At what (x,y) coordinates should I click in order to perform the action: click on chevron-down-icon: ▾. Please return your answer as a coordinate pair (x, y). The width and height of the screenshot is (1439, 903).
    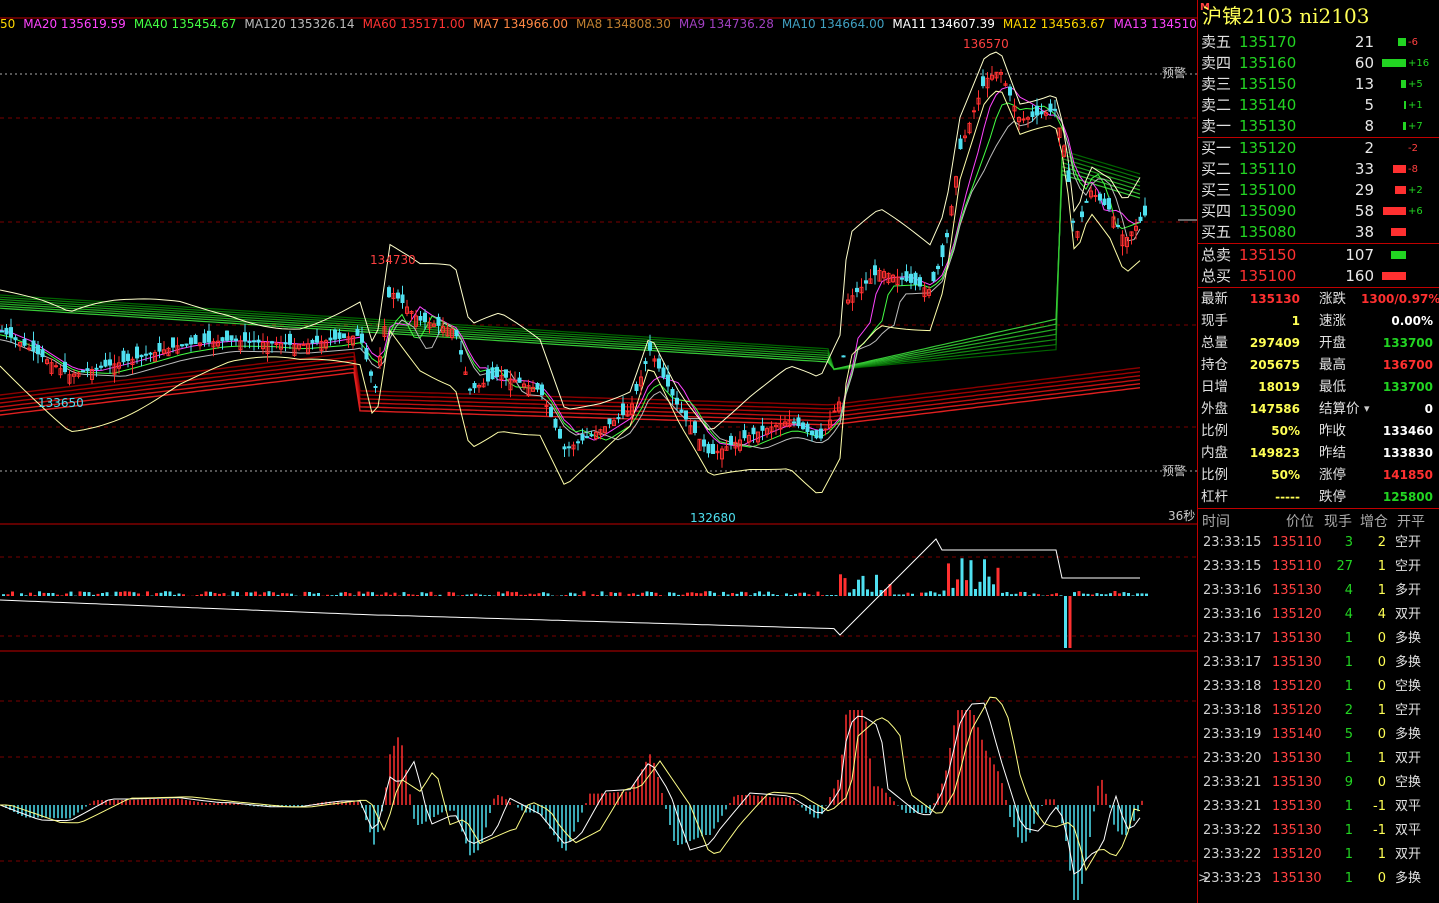
    Looking at the image, I should click on (1367, 409).